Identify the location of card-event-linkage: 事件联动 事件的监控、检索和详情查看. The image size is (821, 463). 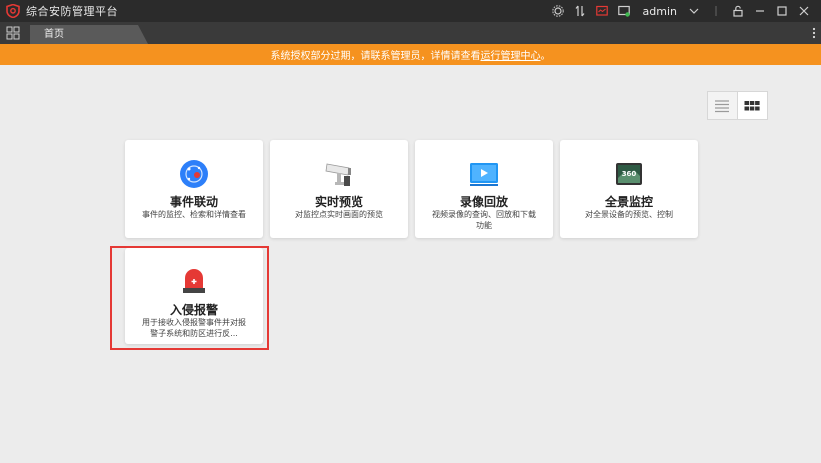
(194, 189).